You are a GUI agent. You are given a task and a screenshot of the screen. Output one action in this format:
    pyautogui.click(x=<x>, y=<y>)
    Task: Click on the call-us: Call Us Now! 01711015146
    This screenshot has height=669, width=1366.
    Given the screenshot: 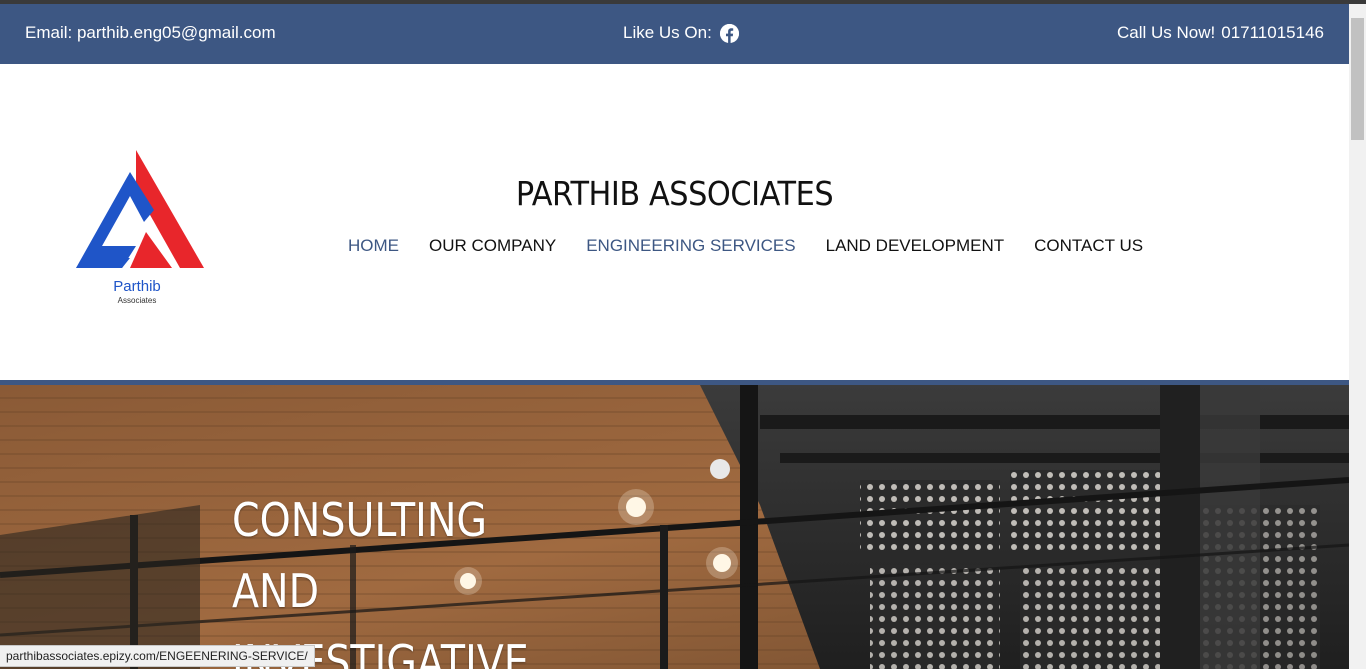 What is the action you would take?
    pyautogui.click(x=1220, y=33)
    